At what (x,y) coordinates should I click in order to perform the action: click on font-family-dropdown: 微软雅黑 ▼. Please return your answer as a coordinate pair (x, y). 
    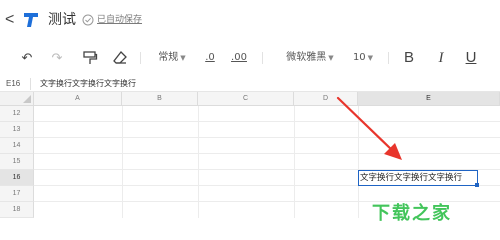
    Looking at the image, I should click on (310, 58).